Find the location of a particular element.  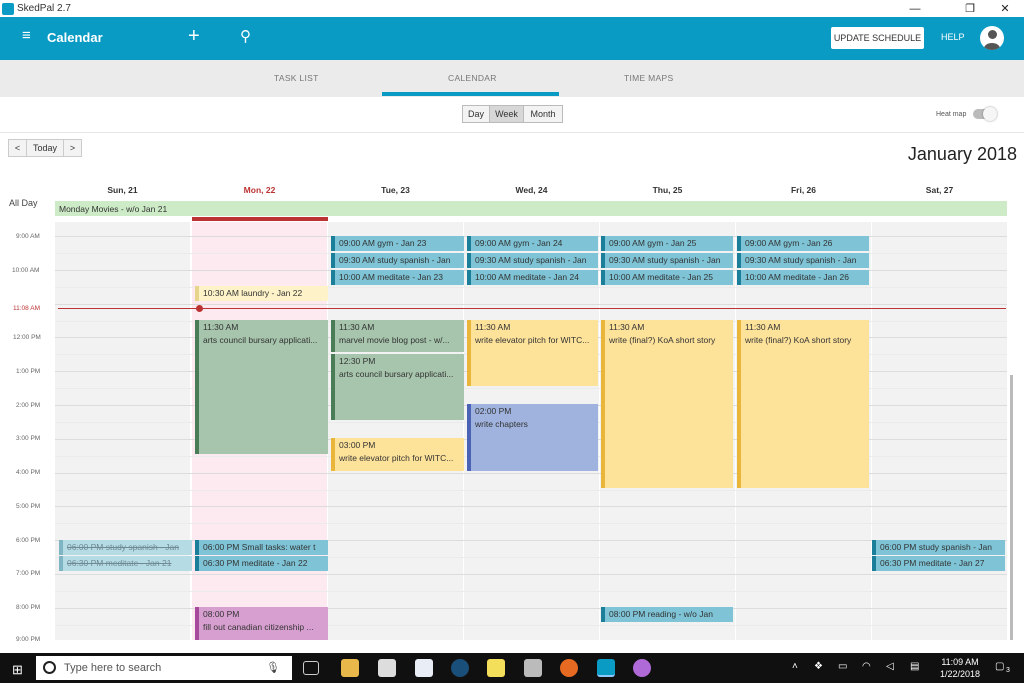

tab-time-maps: TIME MAPS is located at coordinates (648, 78).